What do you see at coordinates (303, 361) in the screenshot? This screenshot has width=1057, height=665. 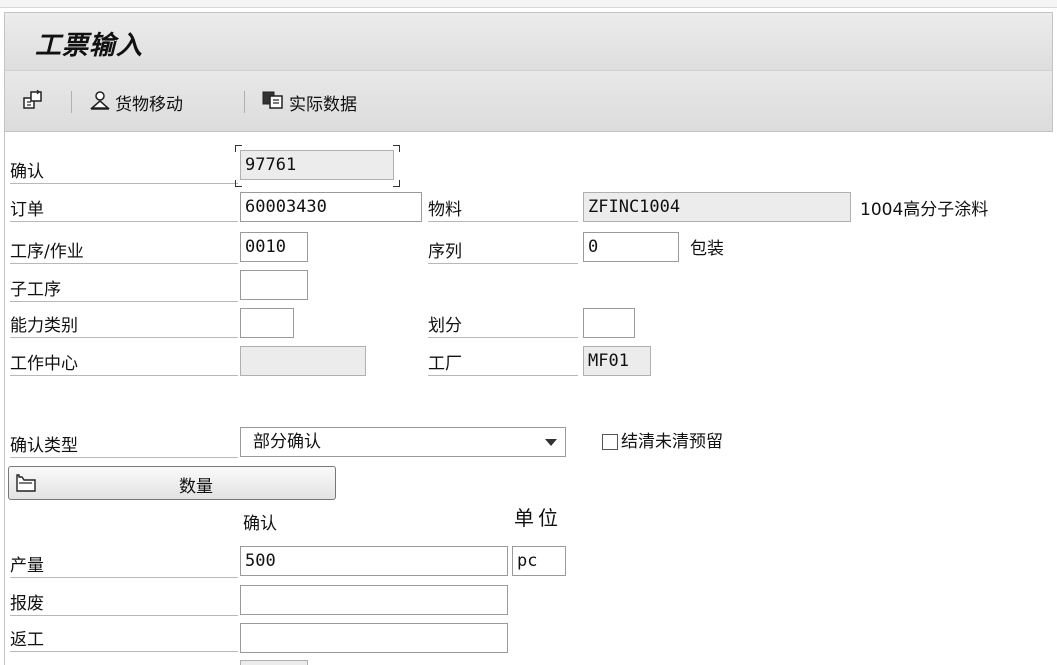 I see `work-center-field` at bounding box center [303, 361].